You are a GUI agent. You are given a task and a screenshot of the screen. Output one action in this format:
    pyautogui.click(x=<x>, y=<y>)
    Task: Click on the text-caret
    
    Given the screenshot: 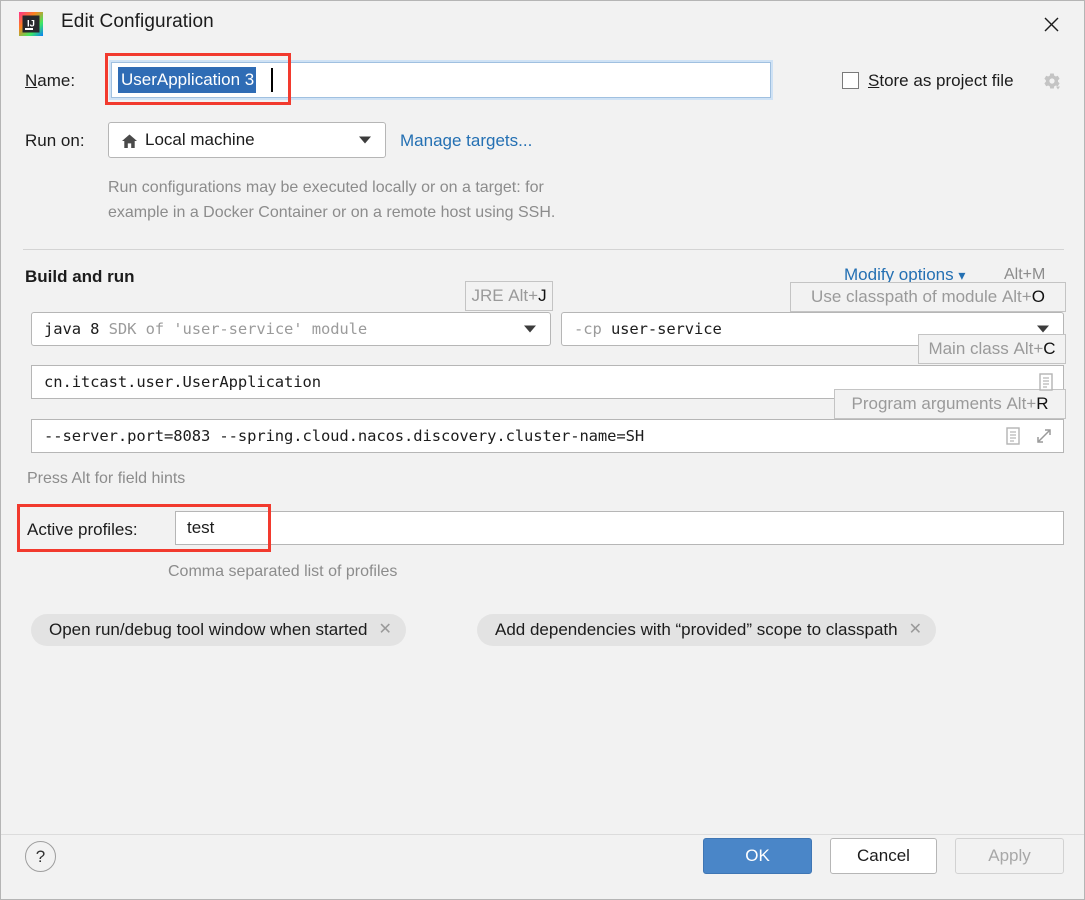 What is the action you would take?
    pyautogui.click(x=272, y=80)
    